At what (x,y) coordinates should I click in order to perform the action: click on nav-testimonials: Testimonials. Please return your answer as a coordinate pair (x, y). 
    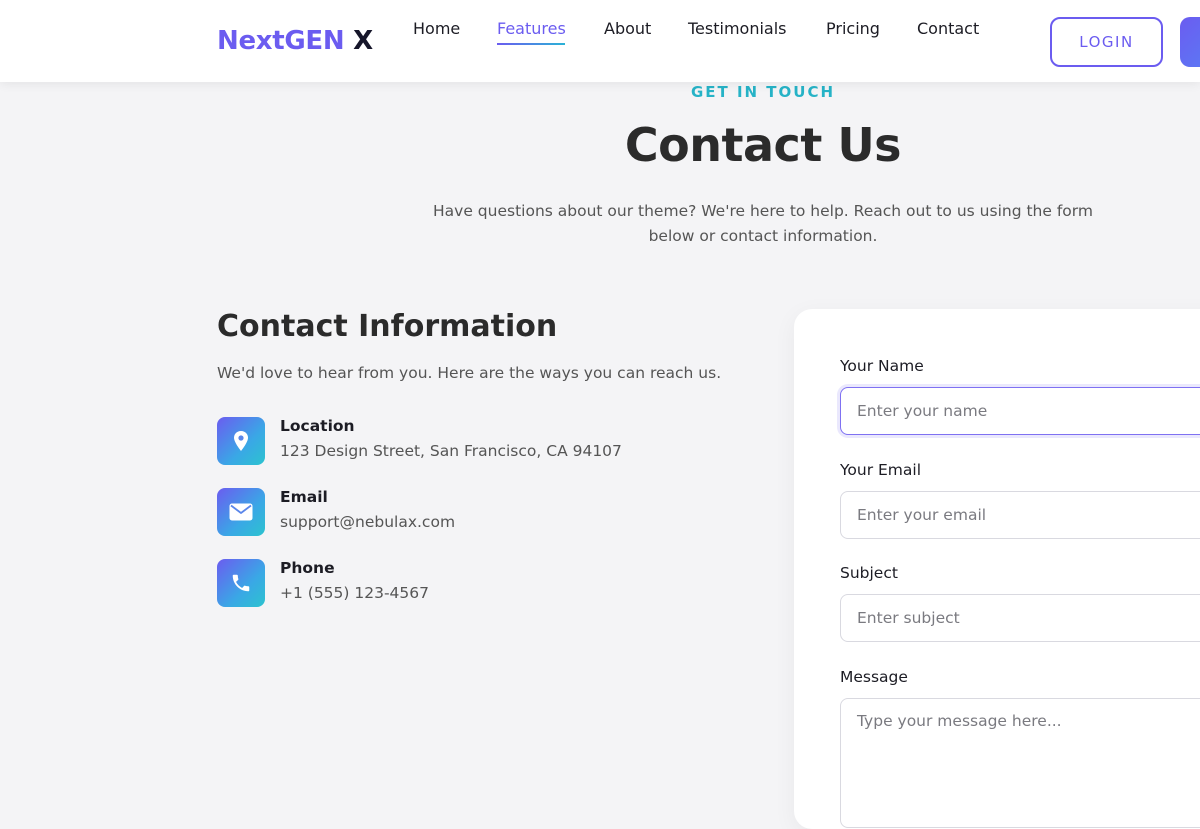
    Looking at the image, I should click on (737, 28).